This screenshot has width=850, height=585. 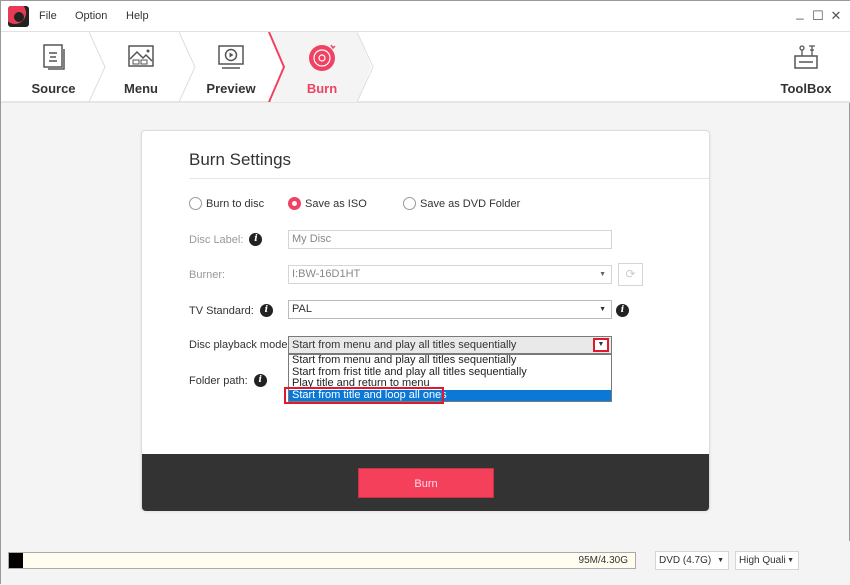 I want to click on play-screen-icon, so click(x=231, y=57).